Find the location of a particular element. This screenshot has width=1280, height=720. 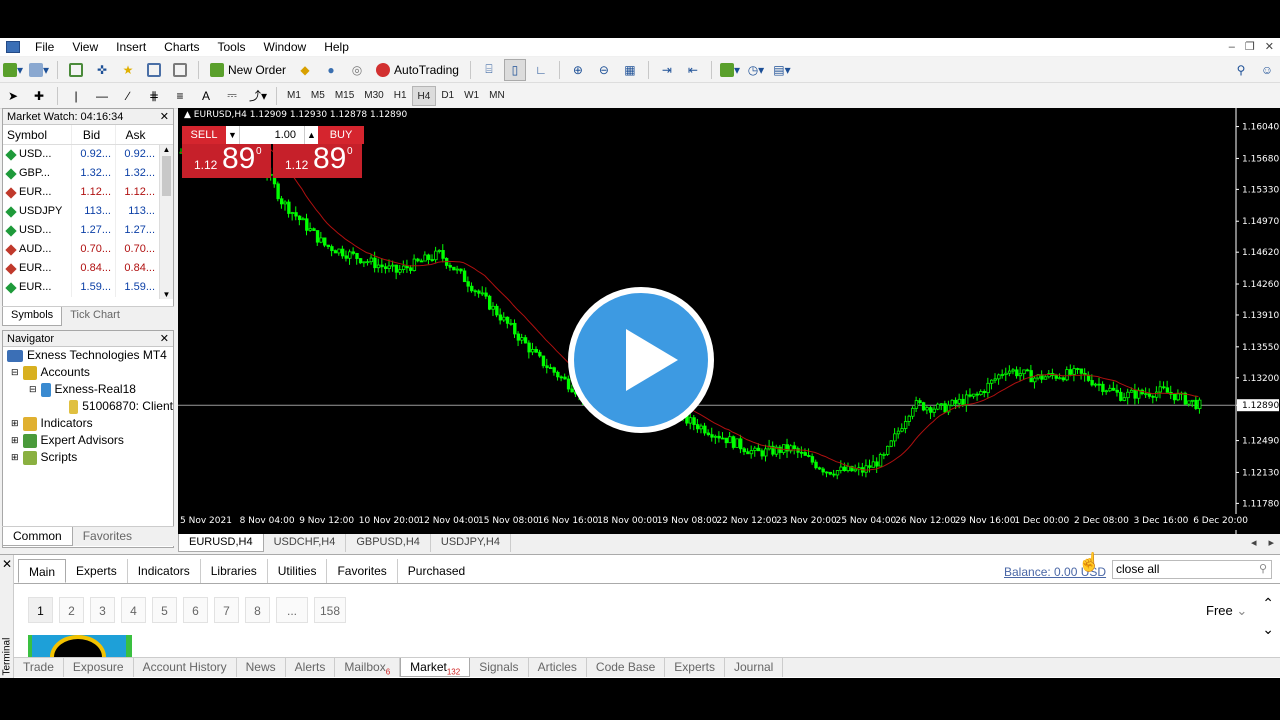

favorites-star-icon: ★ is located at coordinates (128, 70).